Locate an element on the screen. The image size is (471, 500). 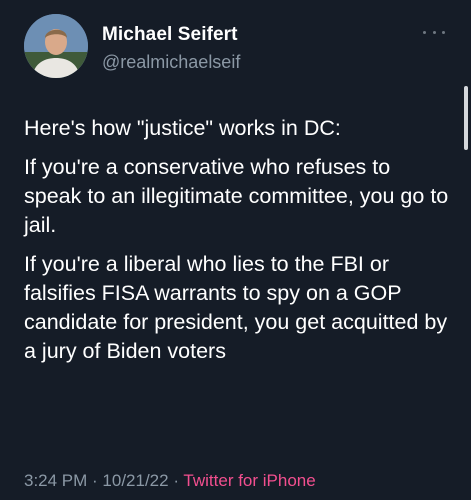
tweet-meta: 3:24 PM · 10/21/22 · Twitter for iPhone is located at coordinates (170, 481).